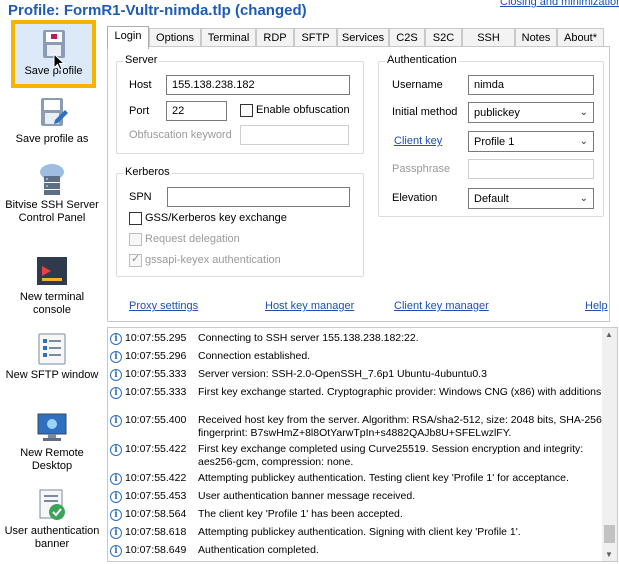 This screenshot has width=619, height=564. What do you see at coordinates (531, 85) in the screenshot?
I see `username-input: nimda` at bounding box center [531, 85].